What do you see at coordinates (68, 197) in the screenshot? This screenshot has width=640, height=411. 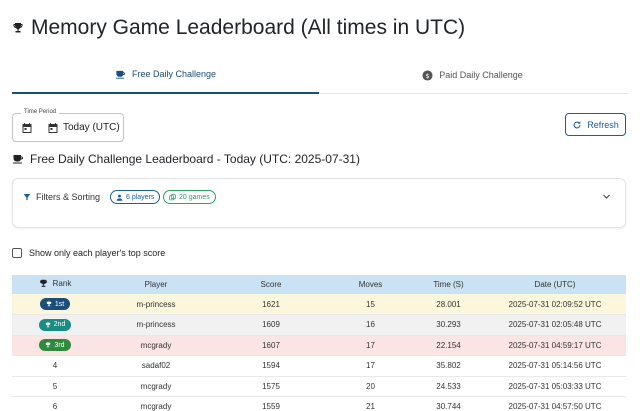 I see `filters-label-text: Filters & Sorting` at bounding box center [68, 197].